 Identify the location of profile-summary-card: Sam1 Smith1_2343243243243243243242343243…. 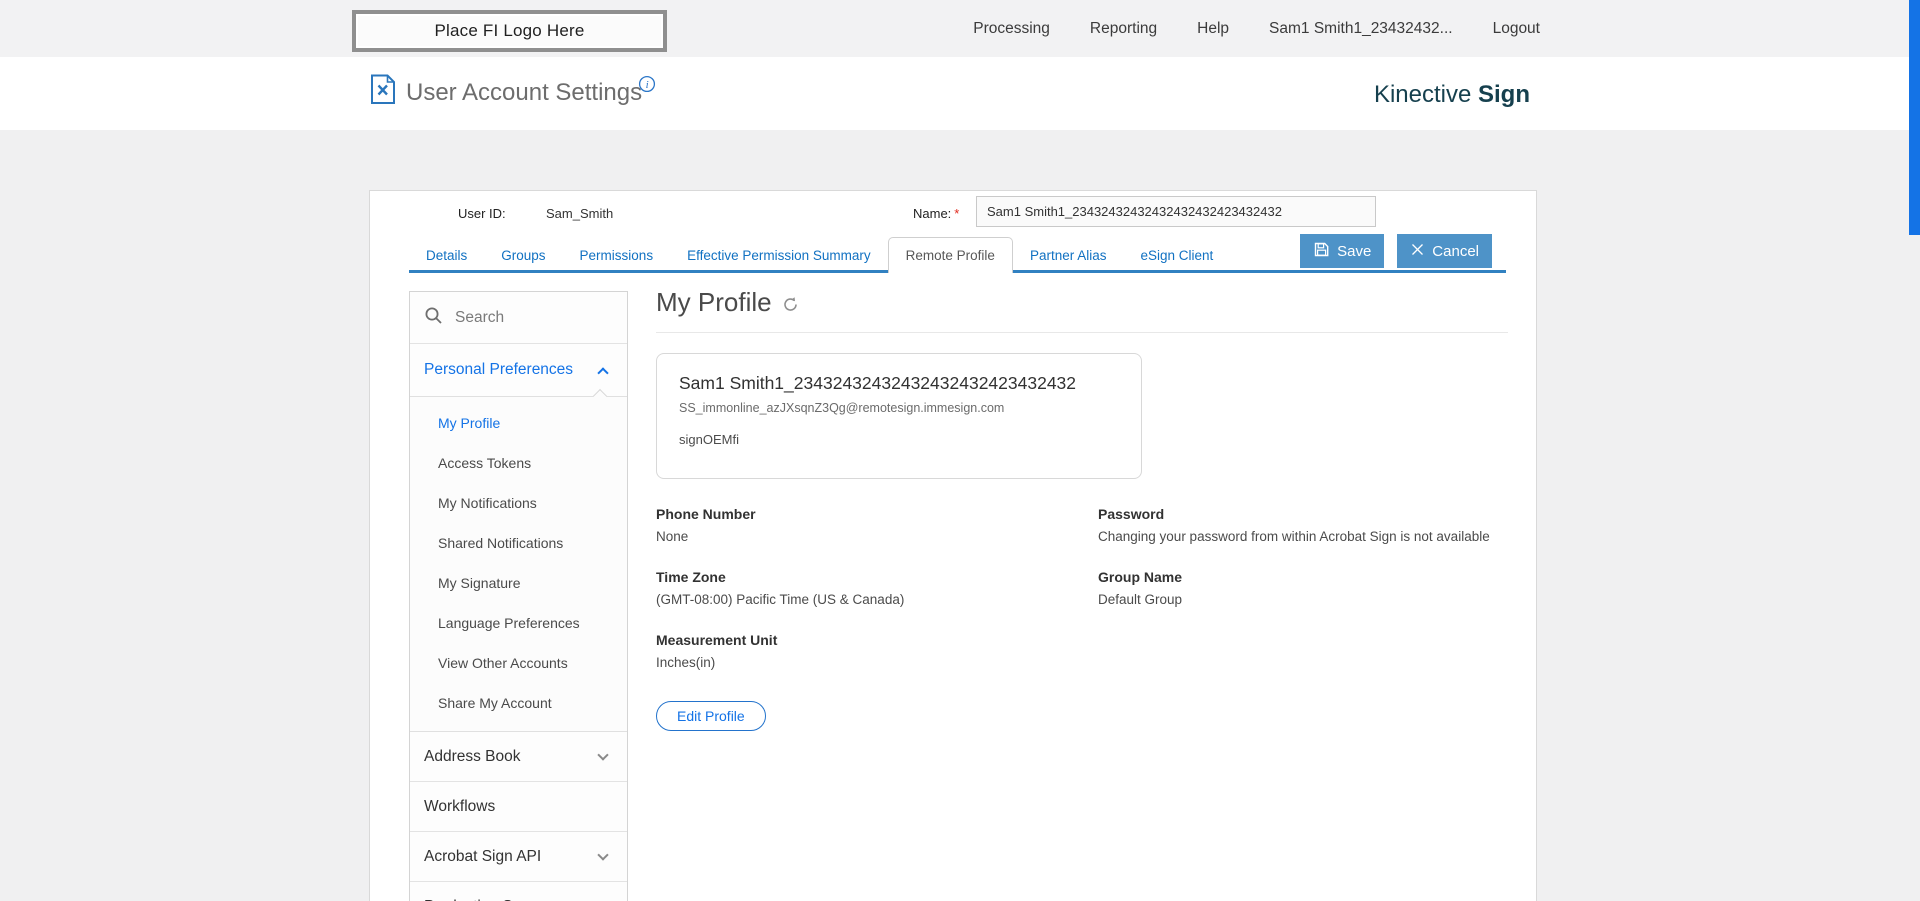
(899, 416).